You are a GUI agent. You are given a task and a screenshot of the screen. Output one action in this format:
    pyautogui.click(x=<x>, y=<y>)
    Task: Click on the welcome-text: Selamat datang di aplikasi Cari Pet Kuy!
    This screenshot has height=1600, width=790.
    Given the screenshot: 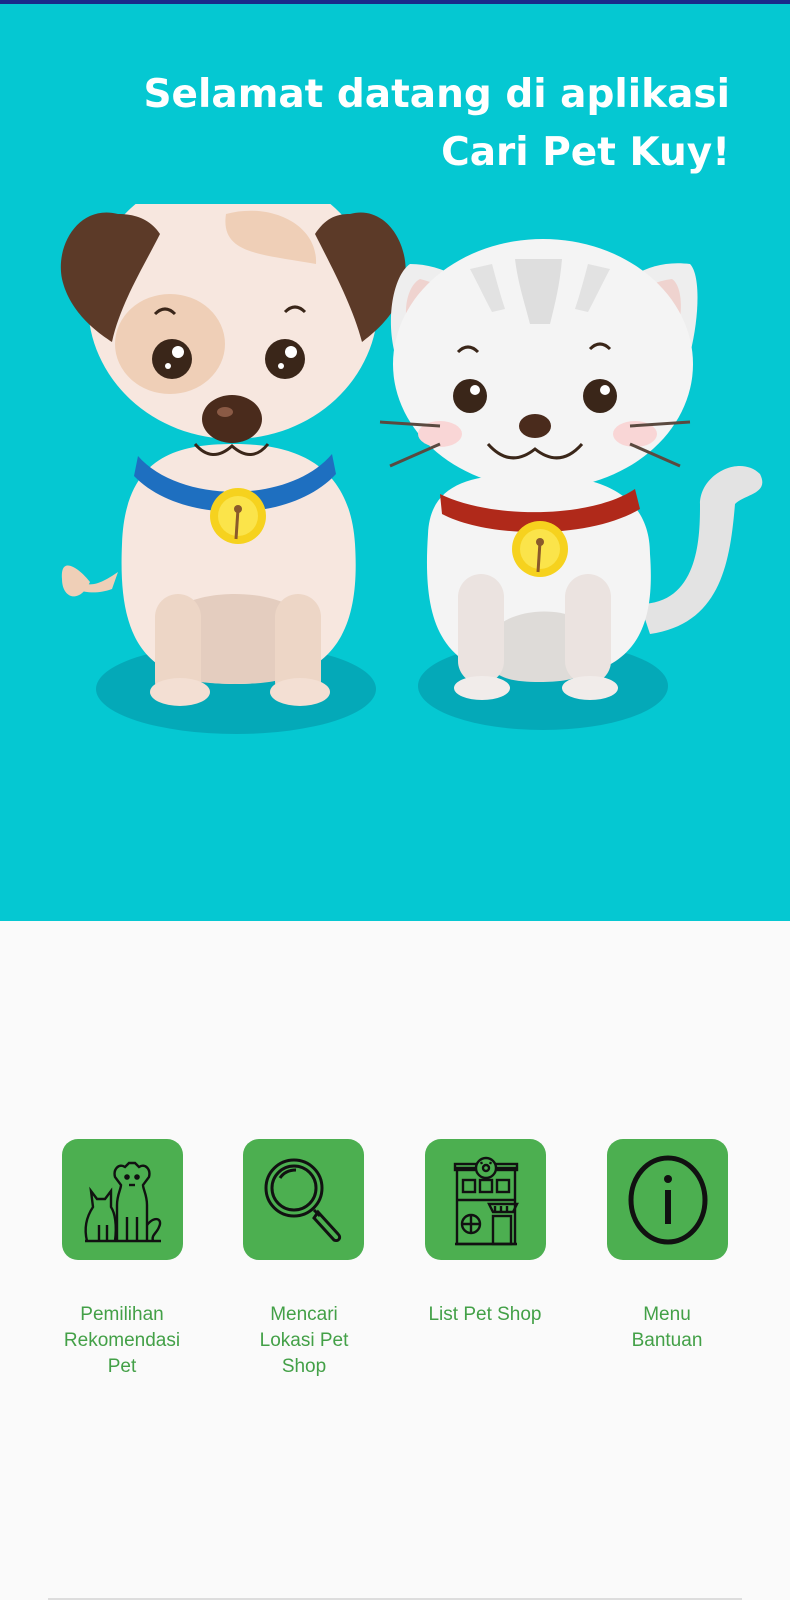 What is the action you would take?
    pyautogui.click(x=380, y=124)
    